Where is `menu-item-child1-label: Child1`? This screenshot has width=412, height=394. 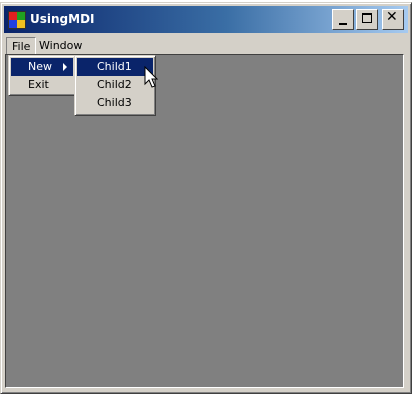 menu-item-child1-label: Child1 is located at coordinates (114, 66).